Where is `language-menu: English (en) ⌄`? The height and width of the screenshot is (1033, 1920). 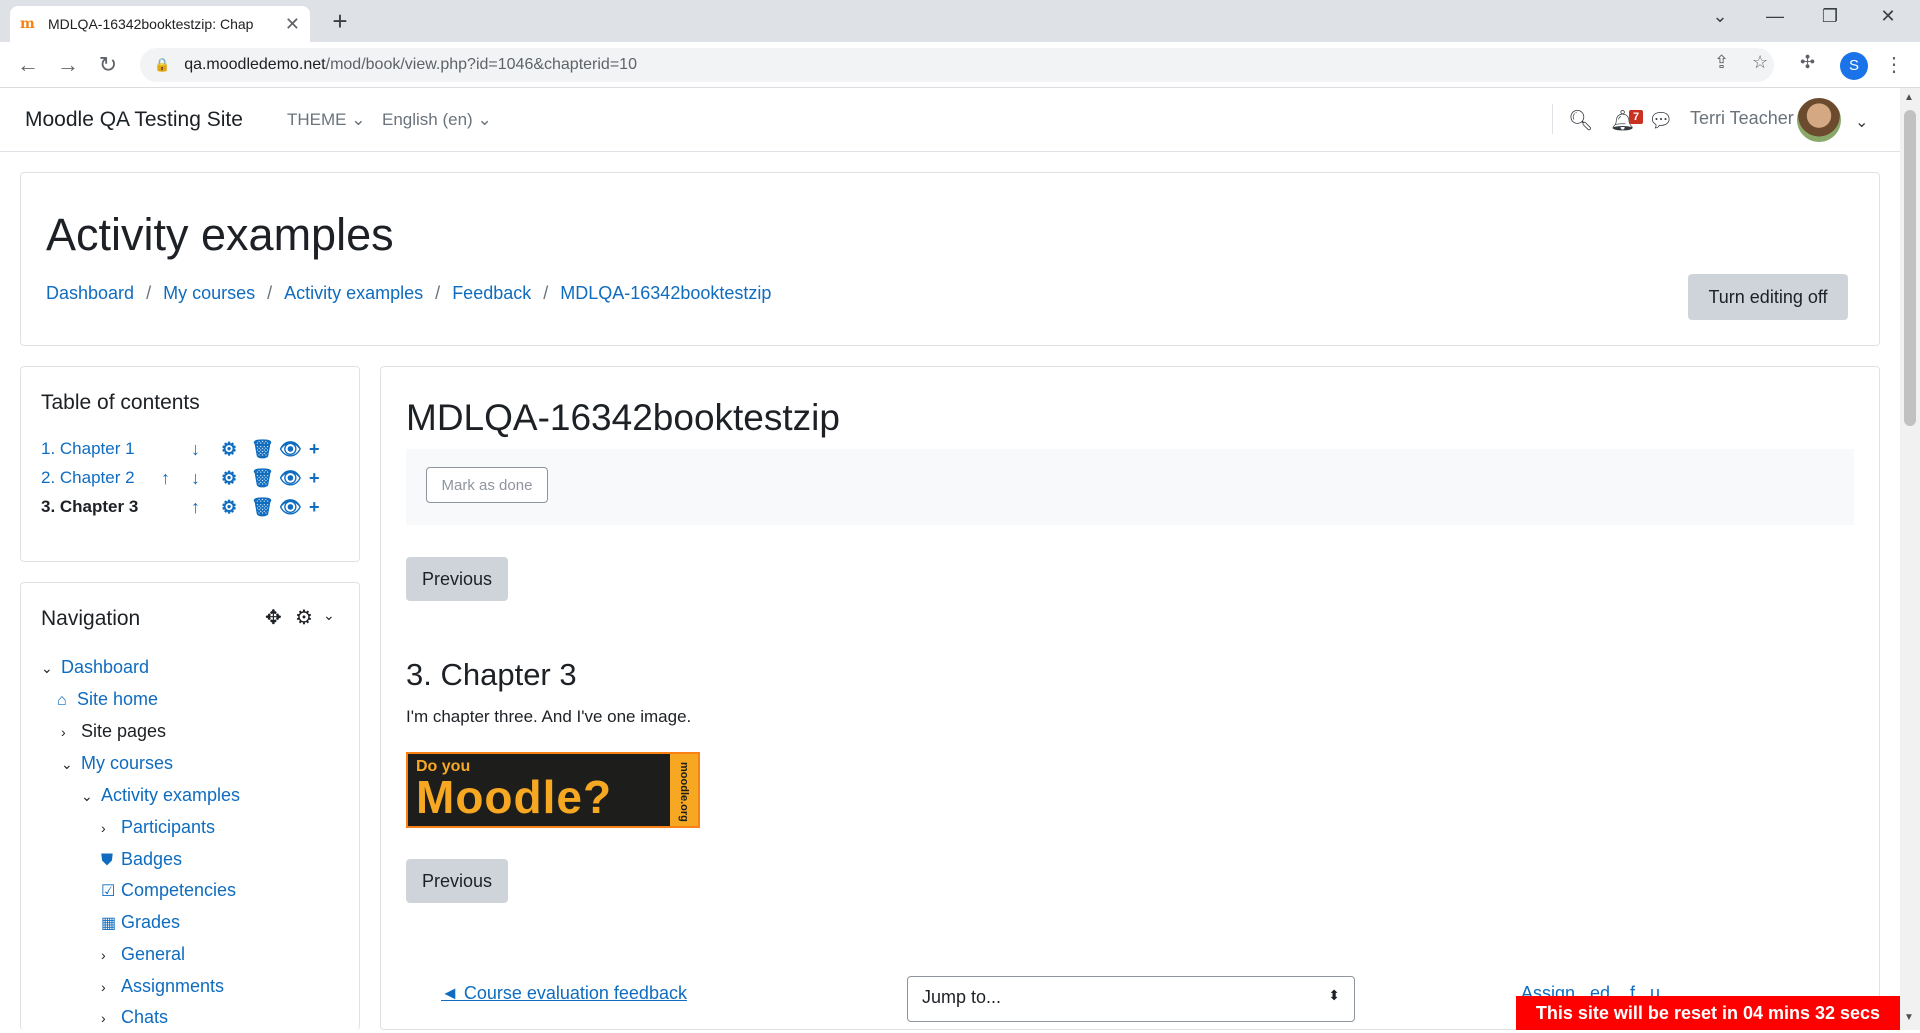
language-menu: English (en) ⌄ is located at coordinates (437, 120).